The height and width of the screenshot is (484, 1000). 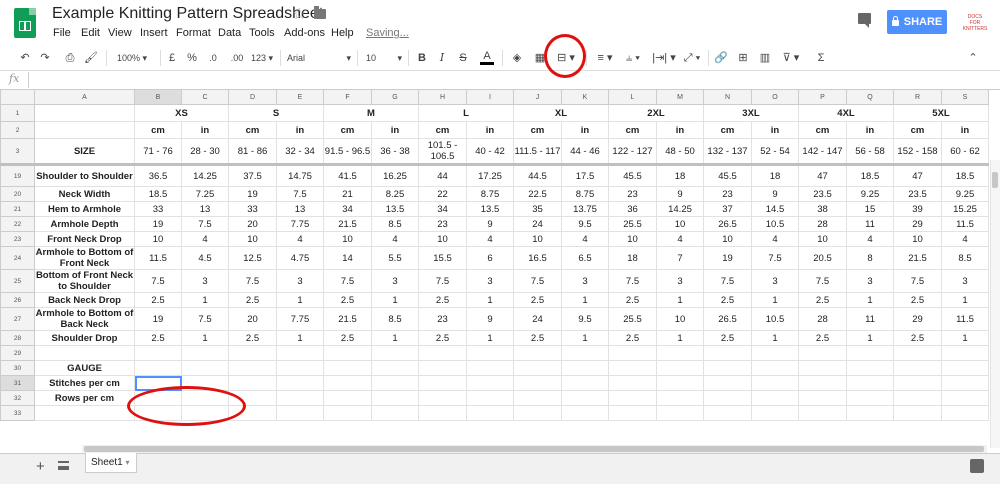 What do you see at coordinates (154, 33) in the screenshot?
I see `menu-insert: Insert` at bounding box center [154, 33].